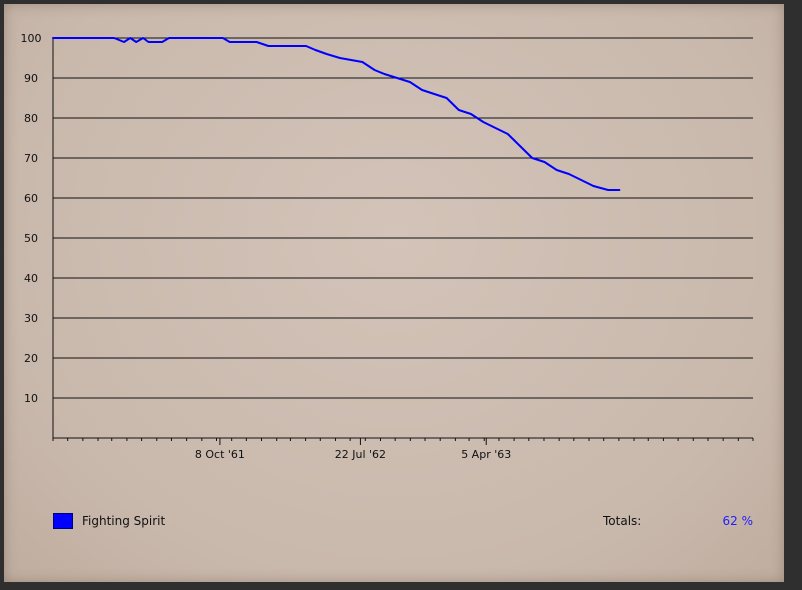 The width and height of the screenshot is (802, 590). Describe the element at coordinates (738, 521) in the screenshot. I see `totals-value: 62 %` at that location.